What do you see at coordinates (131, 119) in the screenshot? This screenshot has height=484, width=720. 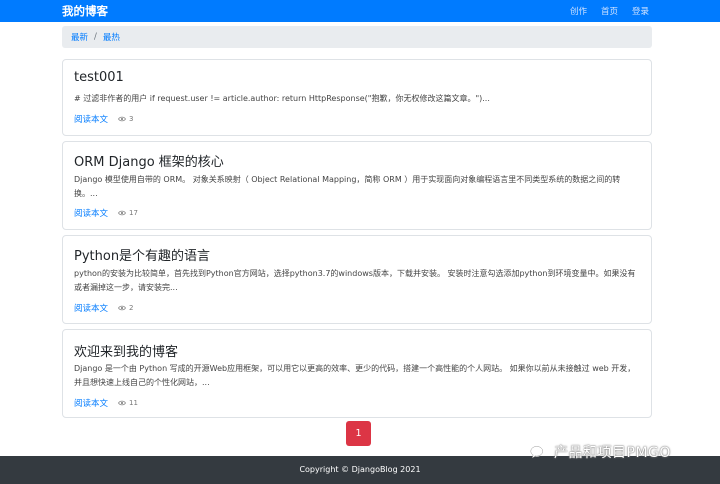 I see `view-count: 3` at bounding box center [131, 119].